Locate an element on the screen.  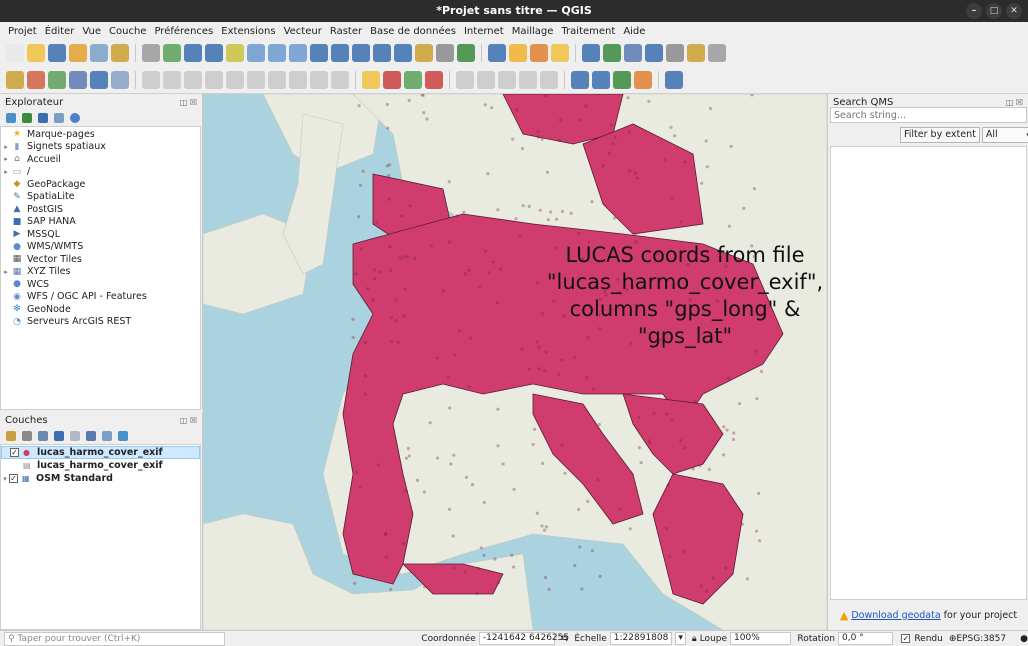
crs-button: EPSG:3857 is located at coordinates (981, 639).